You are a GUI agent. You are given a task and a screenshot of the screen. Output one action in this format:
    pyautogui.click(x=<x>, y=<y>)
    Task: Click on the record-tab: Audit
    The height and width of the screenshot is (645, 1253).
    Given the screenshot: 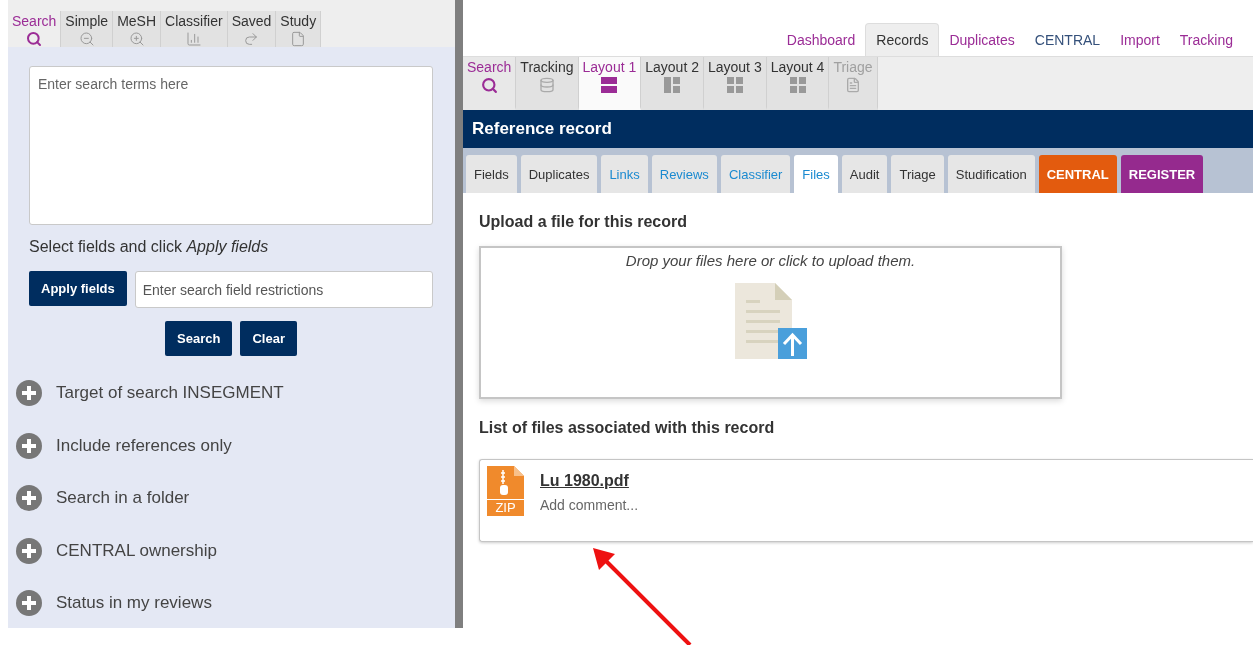 What is the action you would take?
    pyautogui.click(x=864, y=174)
    